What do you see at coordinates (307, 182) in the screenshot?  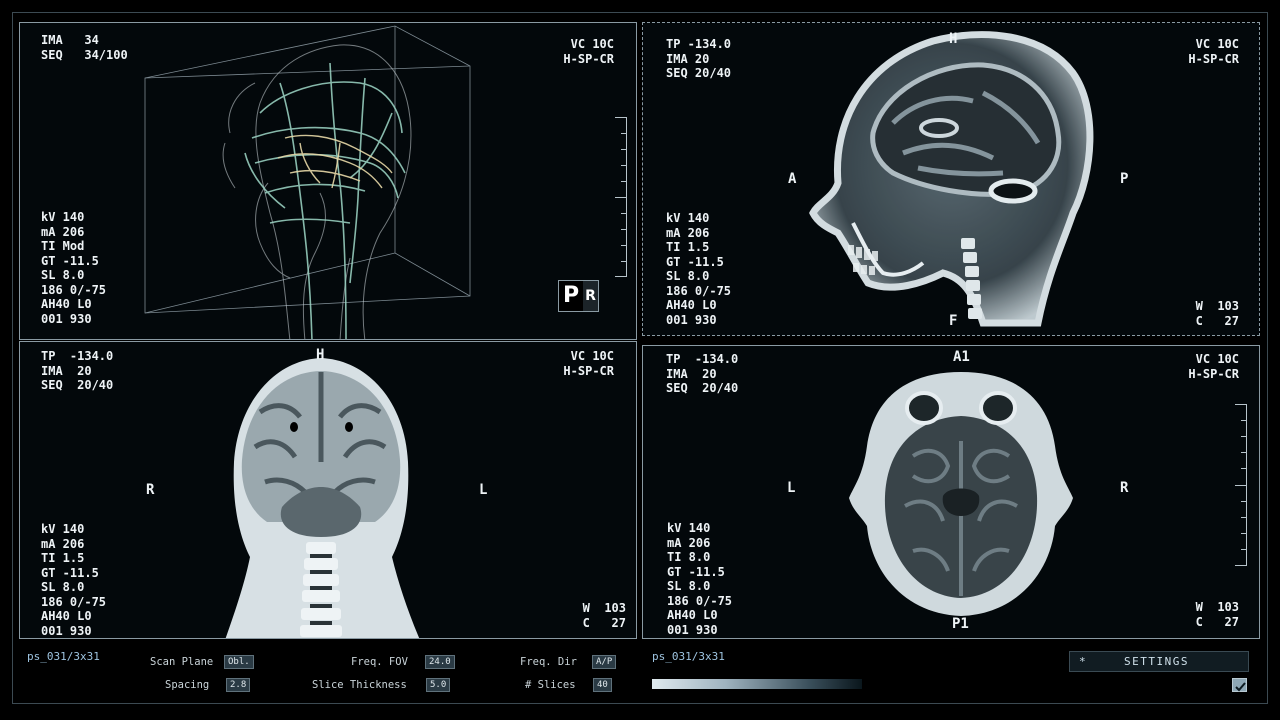 I see `angio-render` at bounding box center [307, 182].